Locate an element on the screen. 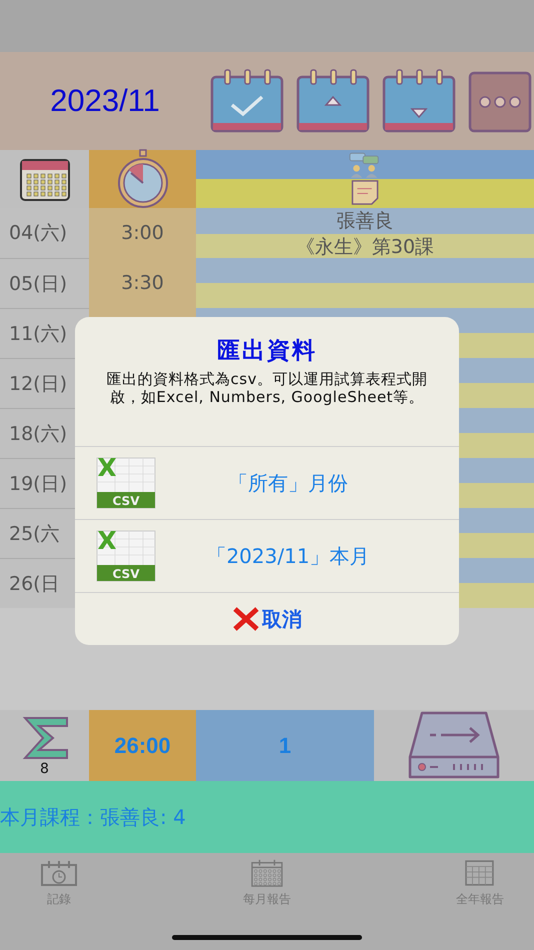 The height and width of the screenshot is (950, 534). calendar-check-icon is located at coordinates (247, 101).